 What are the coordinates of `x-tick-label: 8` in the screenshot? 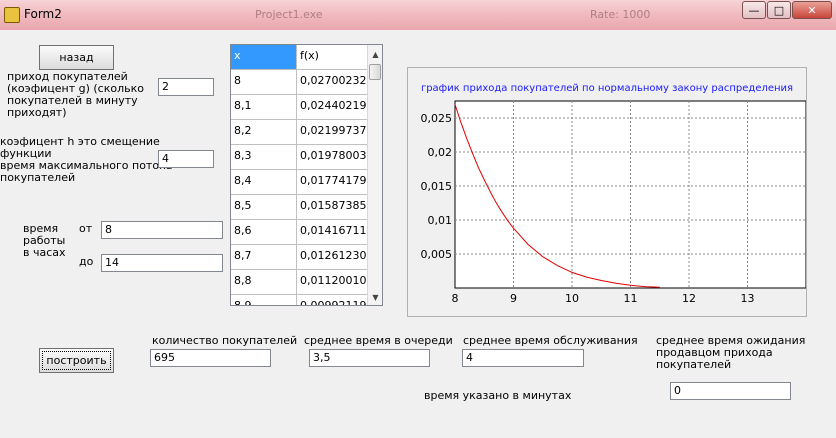 It's located at (455, 298).